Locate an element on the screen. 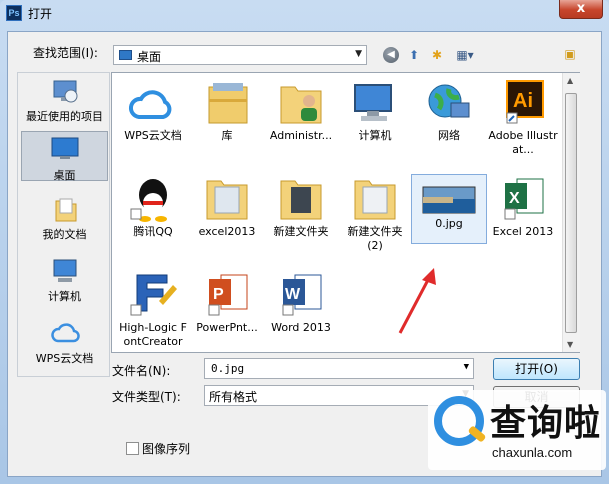  place-recent: 最近使用的项目 is located at coordinates (64, 100).